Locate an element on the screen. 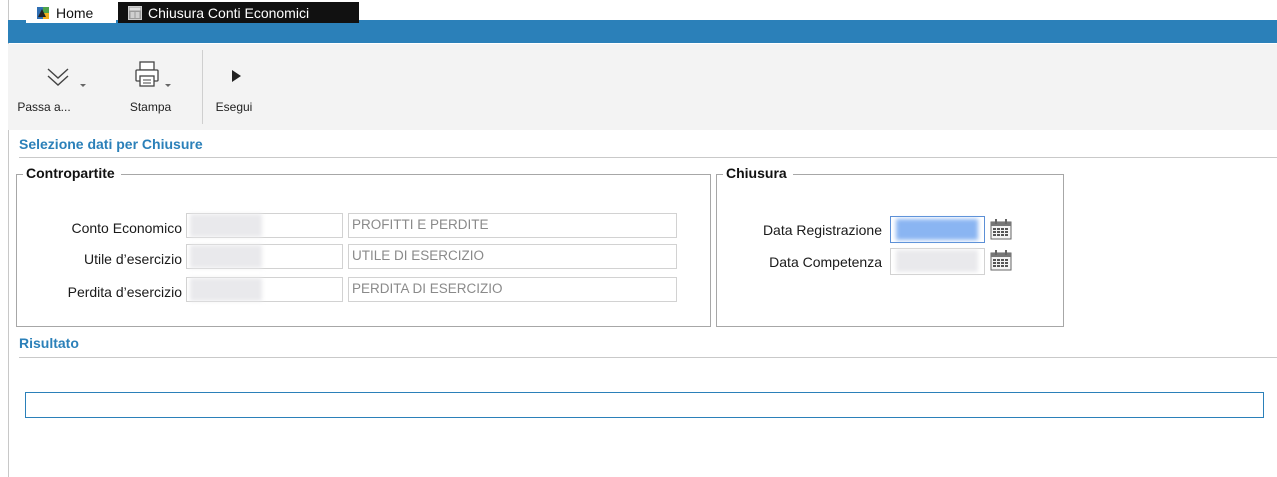 The image size is (1277, 477). tab-chiusura-conti: Chiusura Conti Economici is located at coordinates (238, 12).